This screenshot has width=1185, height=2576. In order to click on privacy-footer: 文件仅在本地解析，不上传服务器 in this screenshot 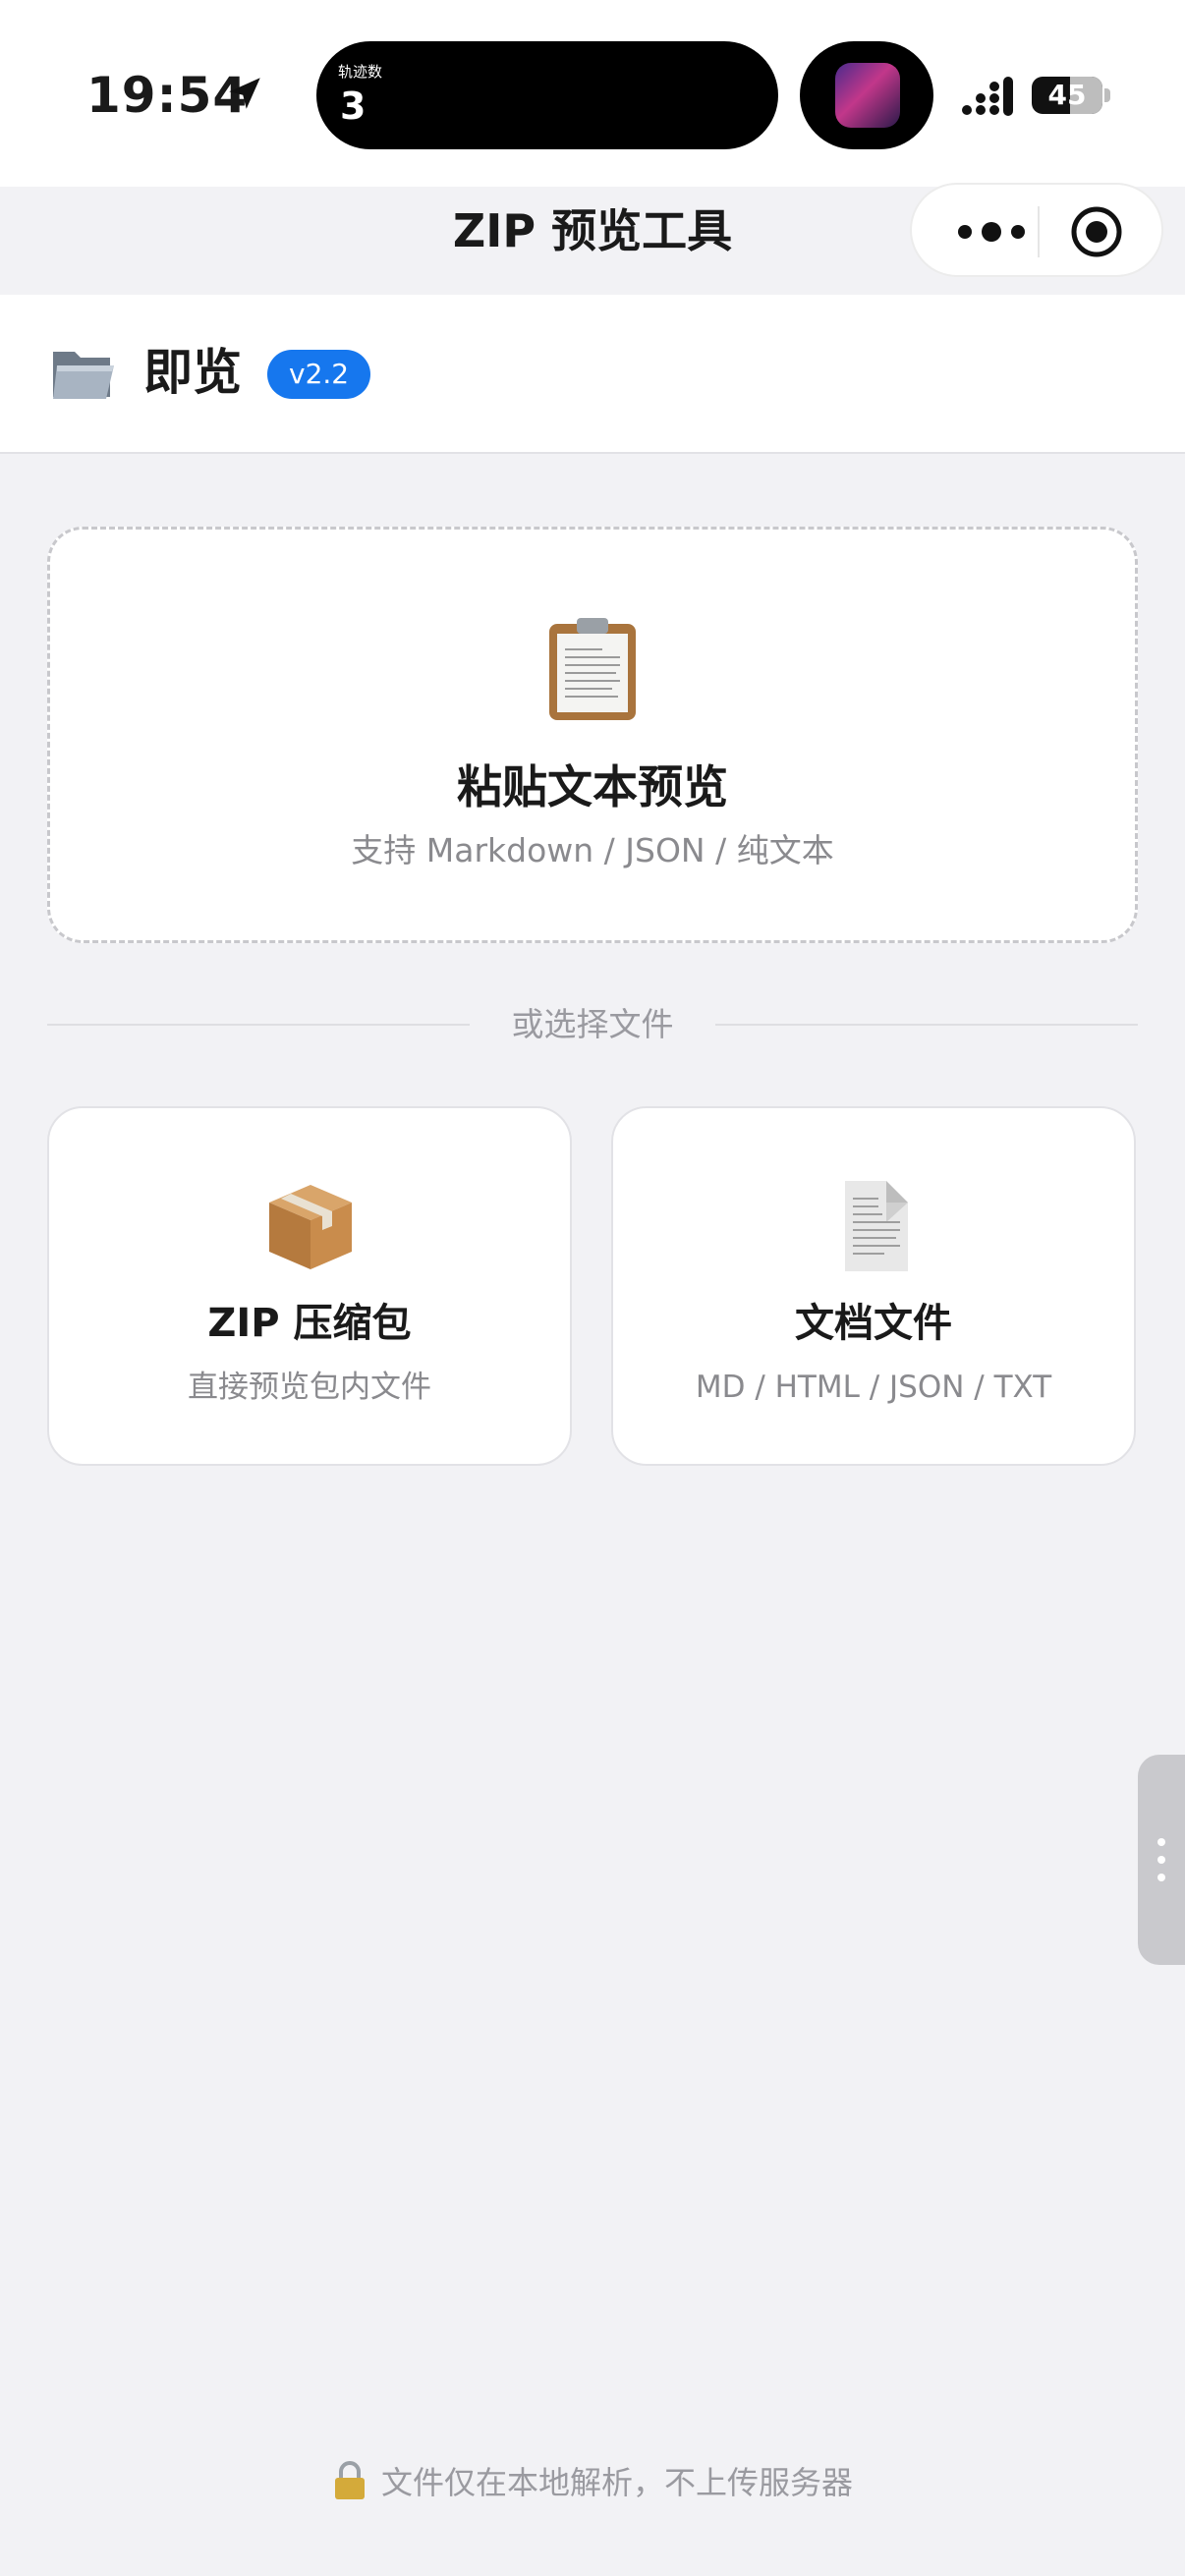, I will do `click(592, 2482)`.